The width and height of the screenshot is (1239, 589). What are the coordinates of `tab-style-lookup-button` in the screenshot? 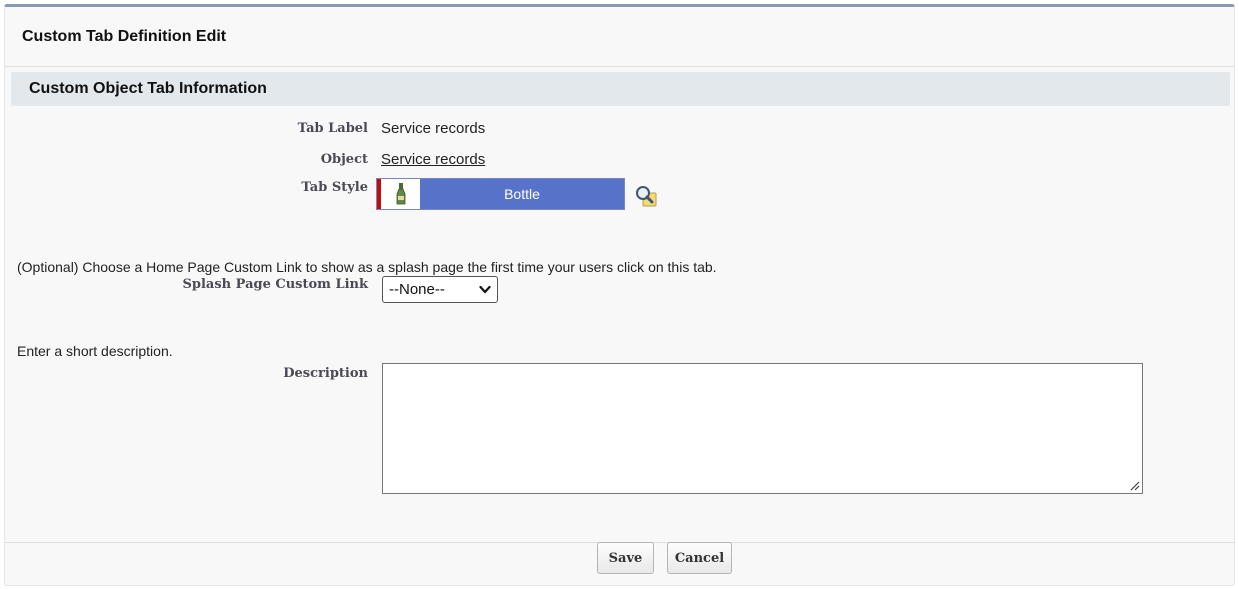 It's located at (647, 196).